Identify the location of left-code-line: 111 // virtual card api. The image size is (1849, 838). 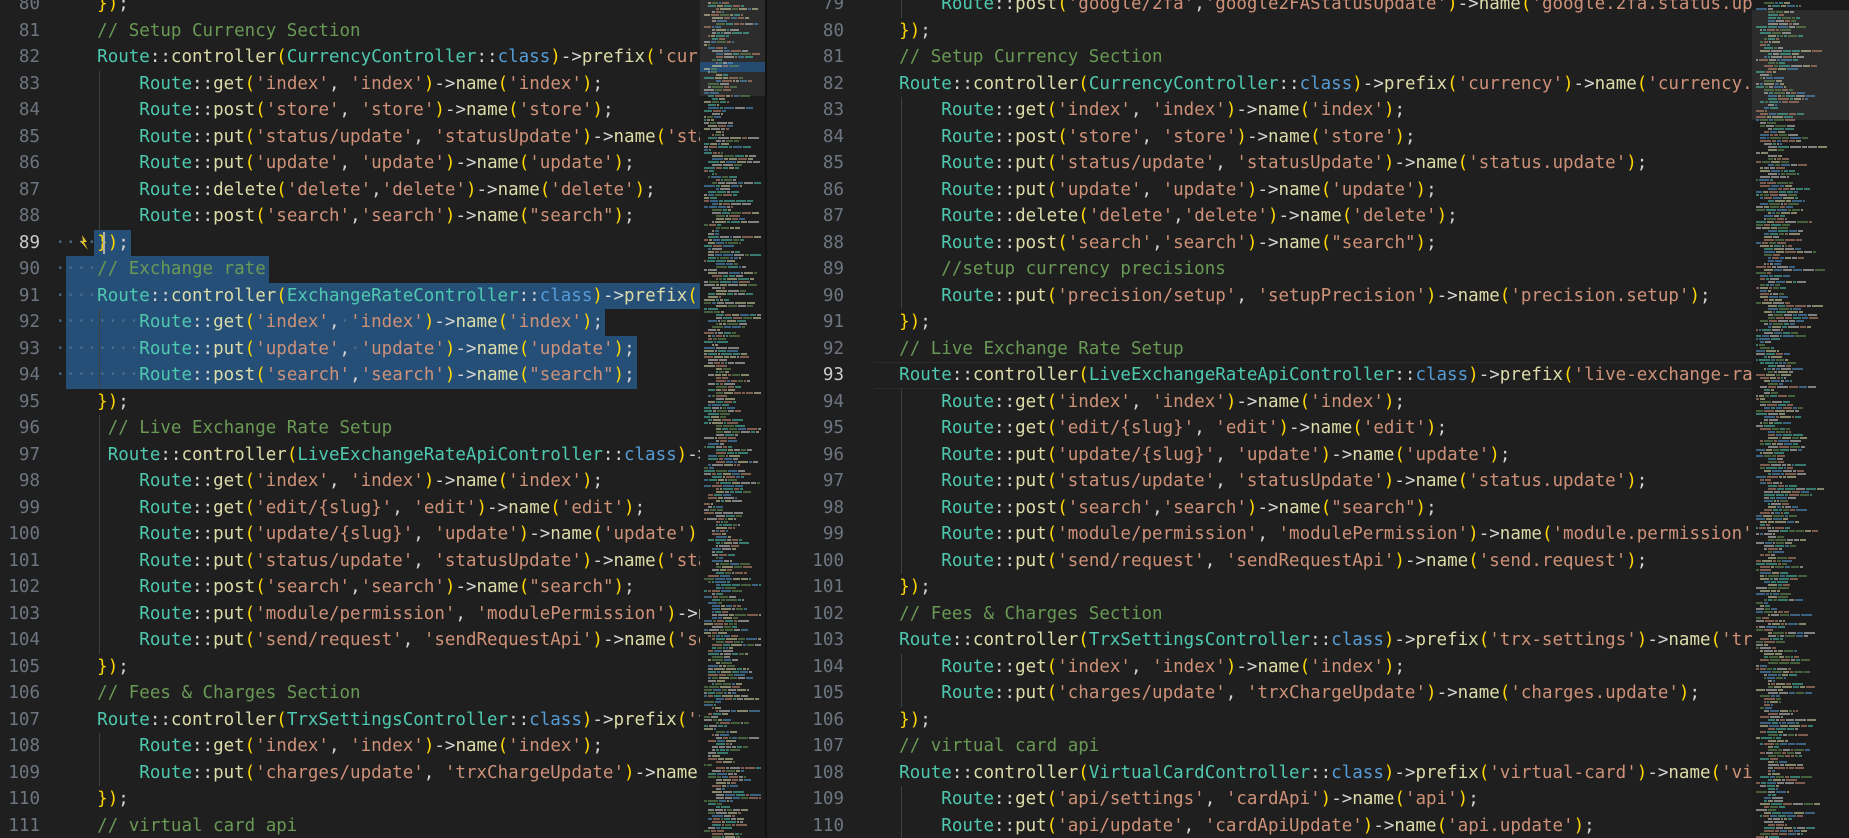
(350, 825).